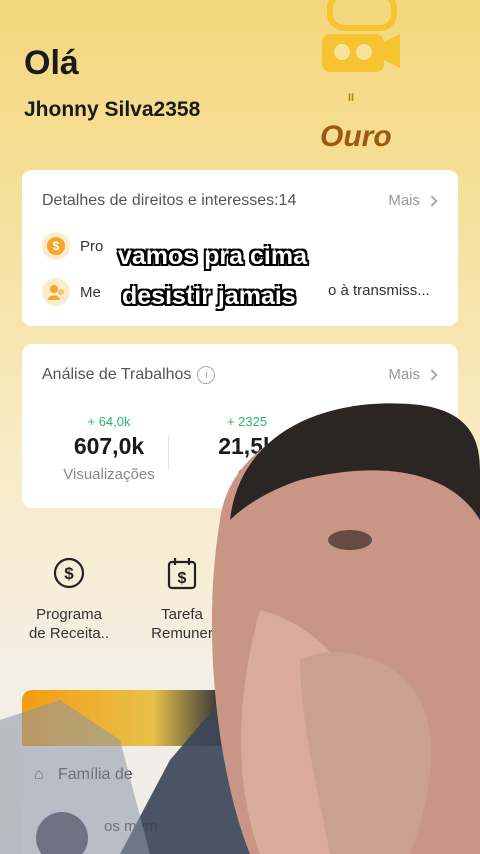  Describe the element at coordinates (182, 633) in the screenshot. I see `tool-label-line2: Remuner` at that location.